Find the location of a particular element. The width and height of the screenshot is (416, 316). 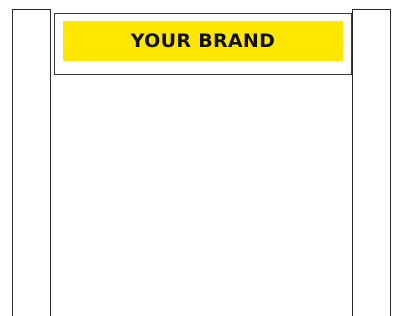

frame-left-outer-edge is located at coordinates (12, 162).